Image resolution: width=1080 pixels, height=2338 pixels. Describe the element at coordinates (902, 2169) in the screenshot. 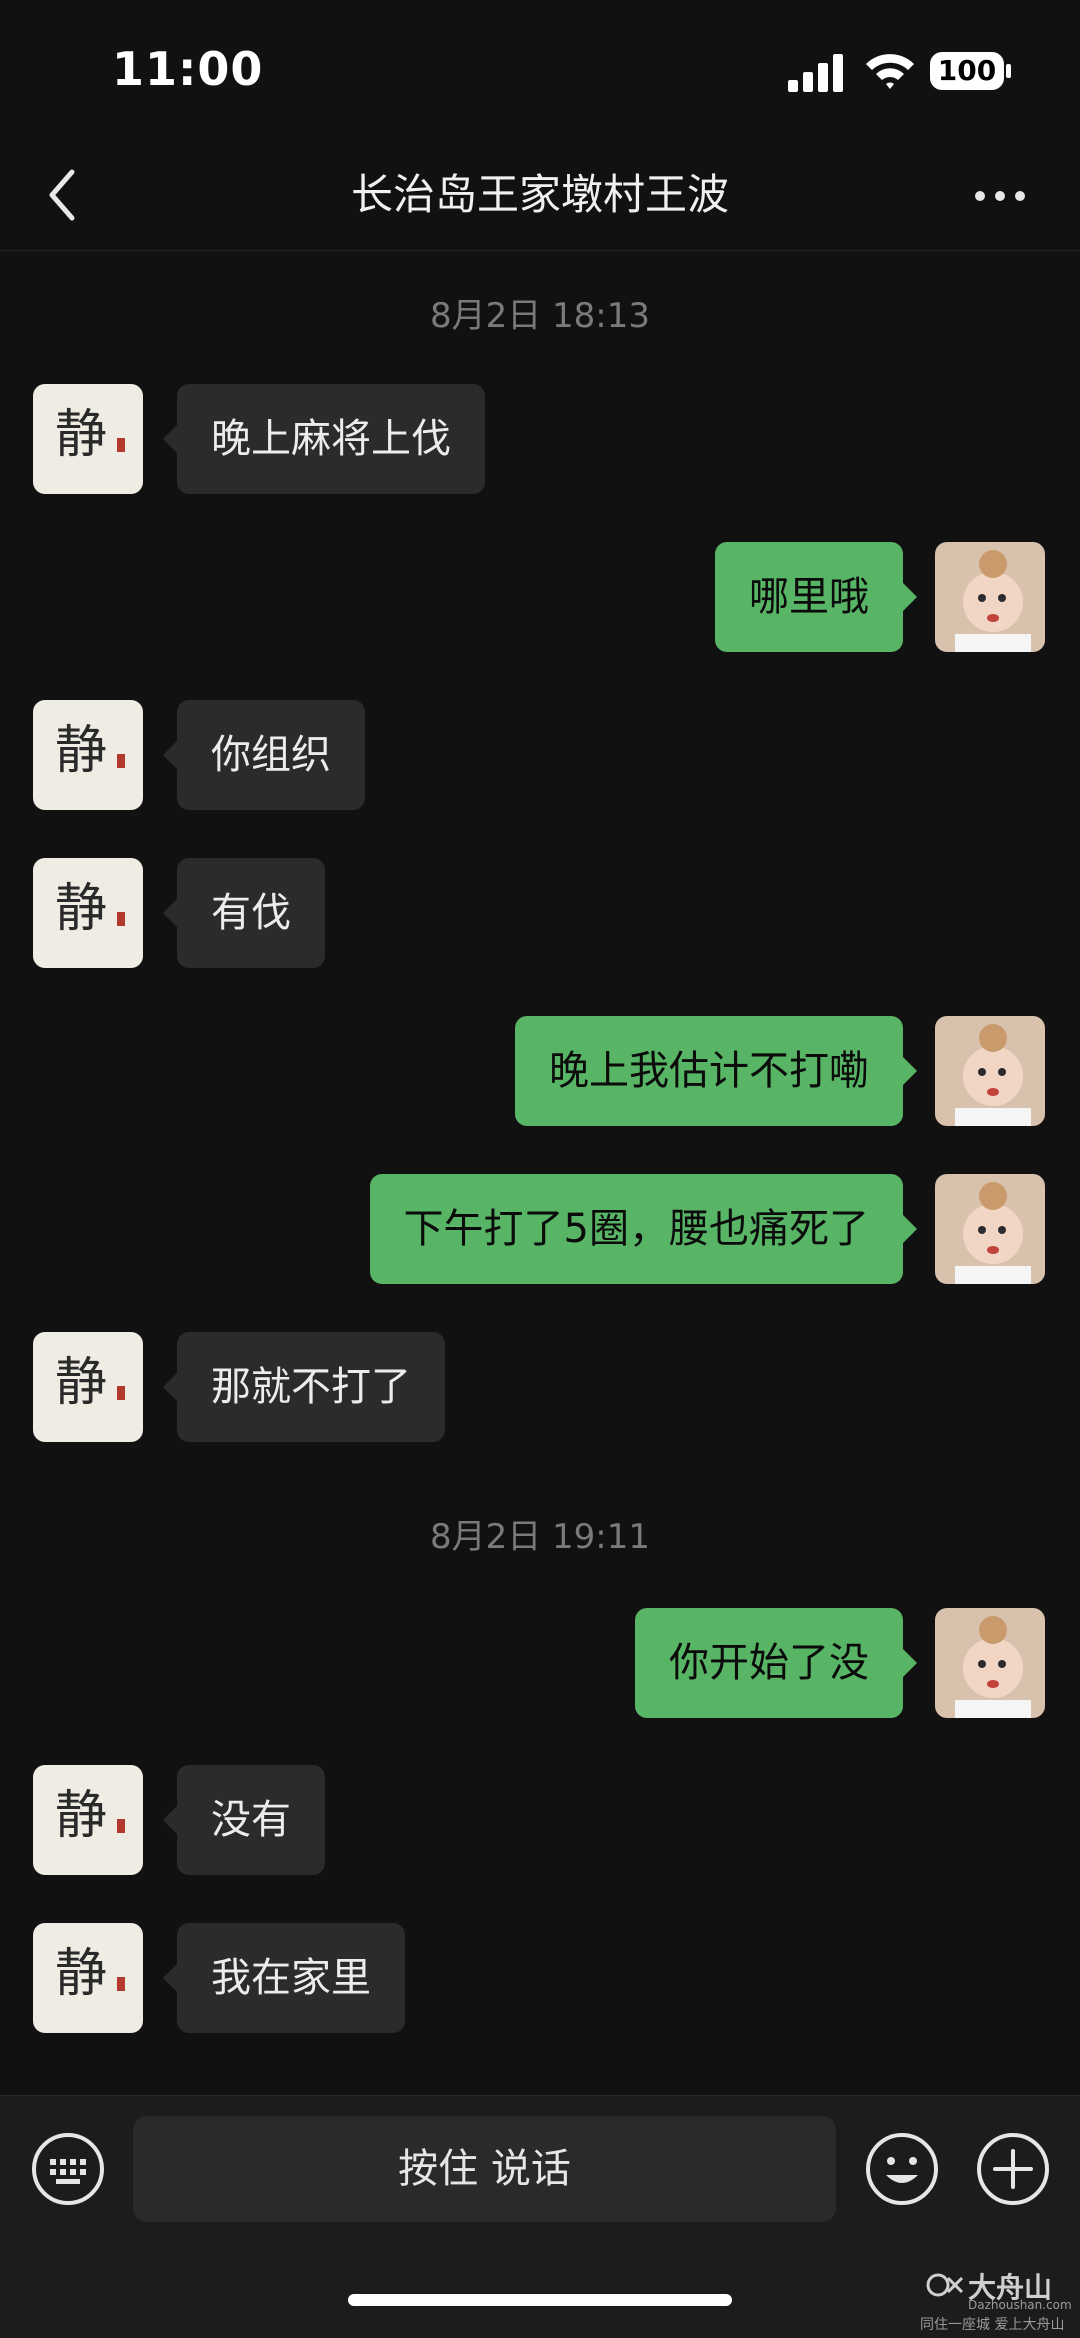

I see `emoji-icon` at that location.